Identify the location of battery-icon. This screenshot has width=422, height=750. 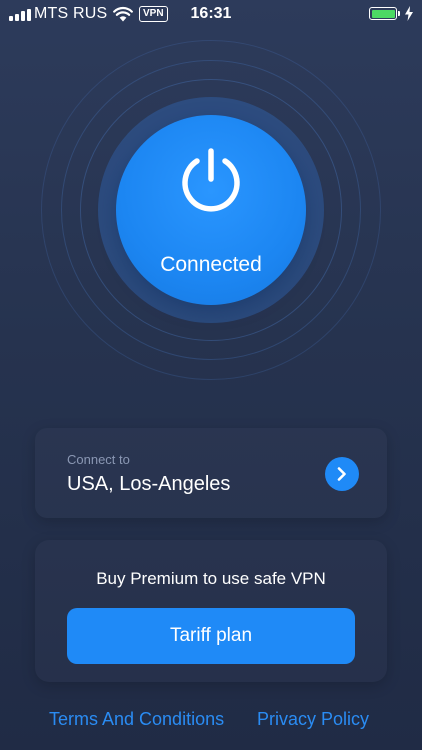
(384, 13).